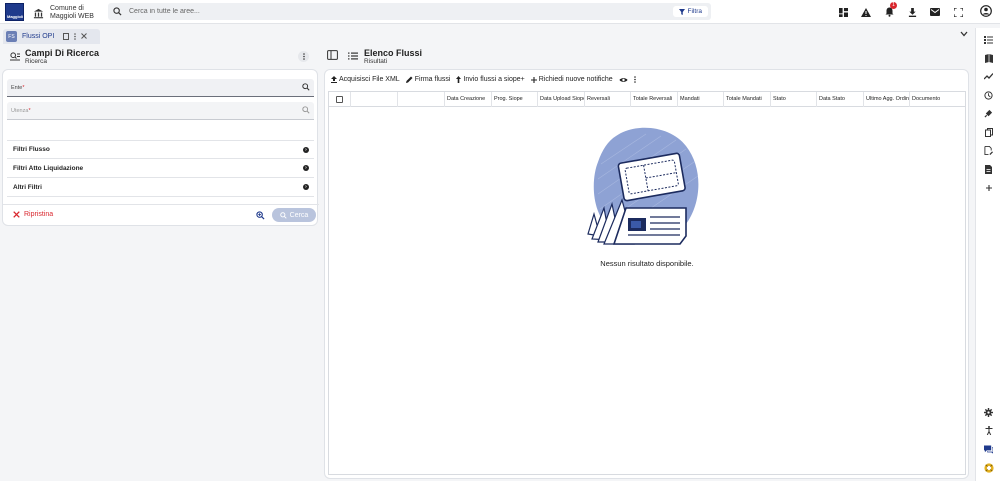 The height and width of the screenshot is (481, 1000). What do you see at coordinates (608, 99) in the screenshot?
I see `table-column-header: Reversali` at bounding box center [608, 99].